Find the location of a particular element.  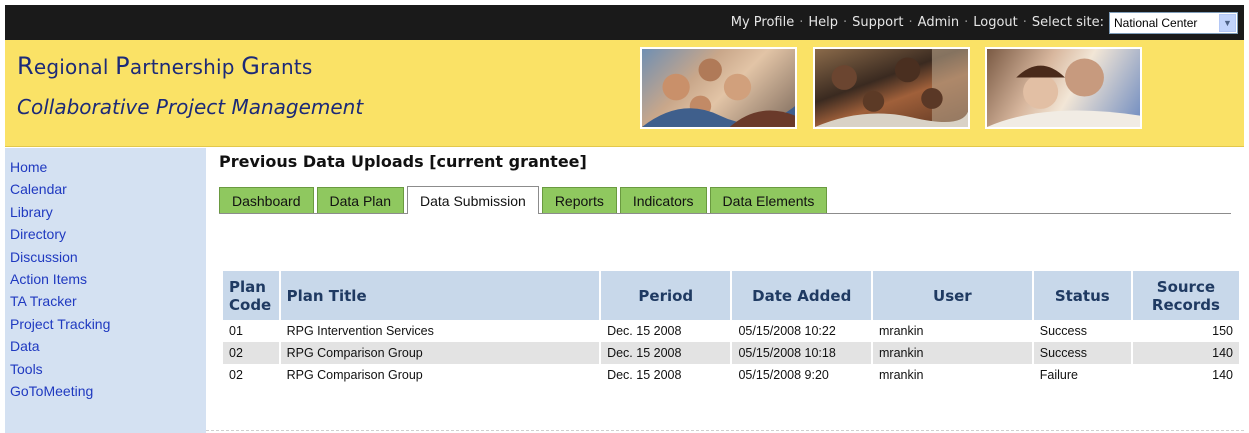

site-select: National Center ▼ is located at coordinates (1173, 22).